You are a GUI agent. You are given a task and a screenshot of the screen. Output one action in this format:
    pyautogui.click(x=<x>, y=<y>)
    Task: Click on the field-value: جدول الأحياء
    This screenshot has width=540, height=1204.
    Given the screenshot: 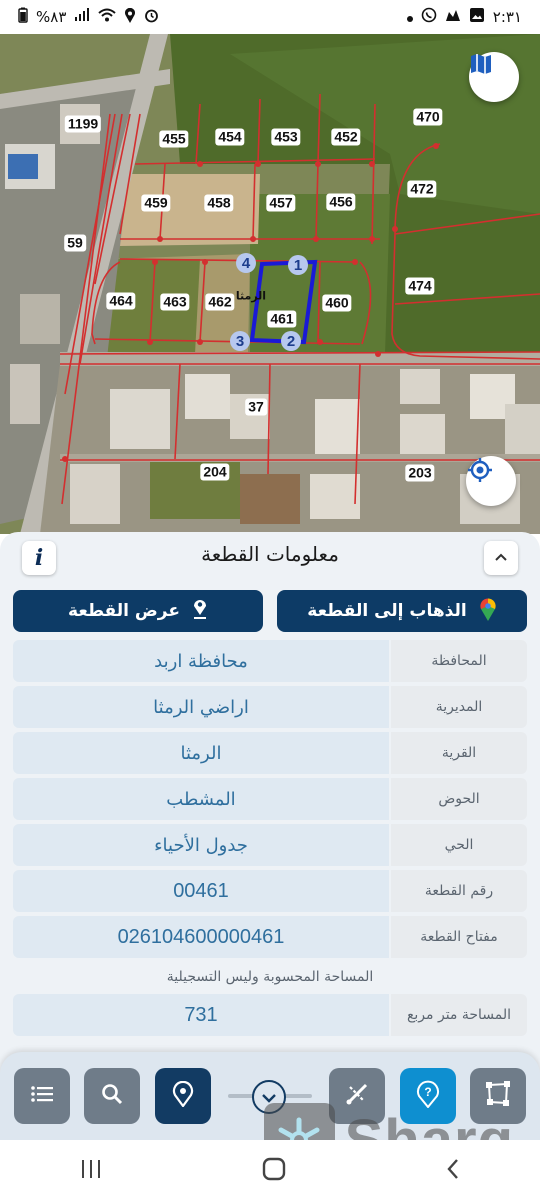 What is the action you would take?
    pyautogui.click(x=201, y=845)
    